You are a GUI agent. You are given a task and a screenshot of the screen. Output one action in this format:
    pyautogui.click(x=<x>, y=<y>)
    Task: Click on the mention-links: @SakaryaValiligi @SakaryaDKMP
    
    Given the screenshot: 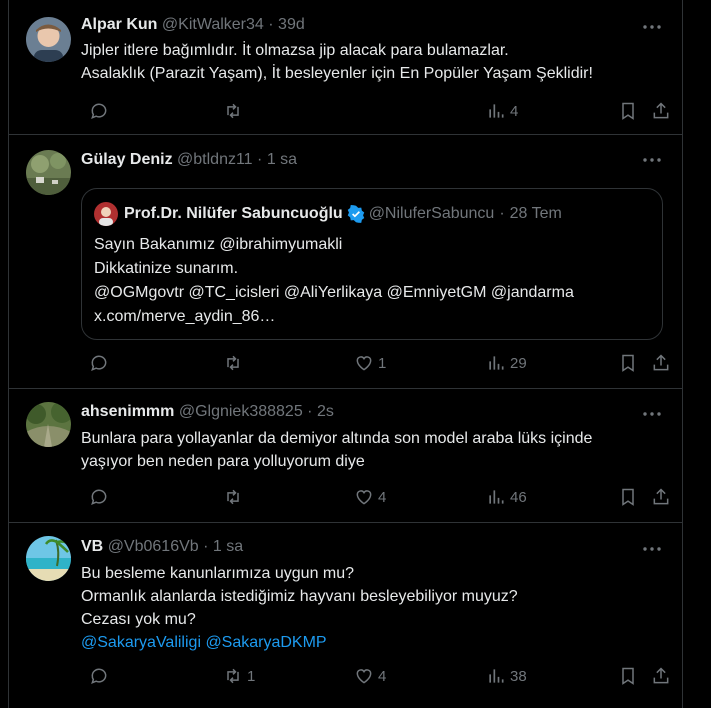 What is the action you would take?
    pyautogui.click(x=299, y=642)
    